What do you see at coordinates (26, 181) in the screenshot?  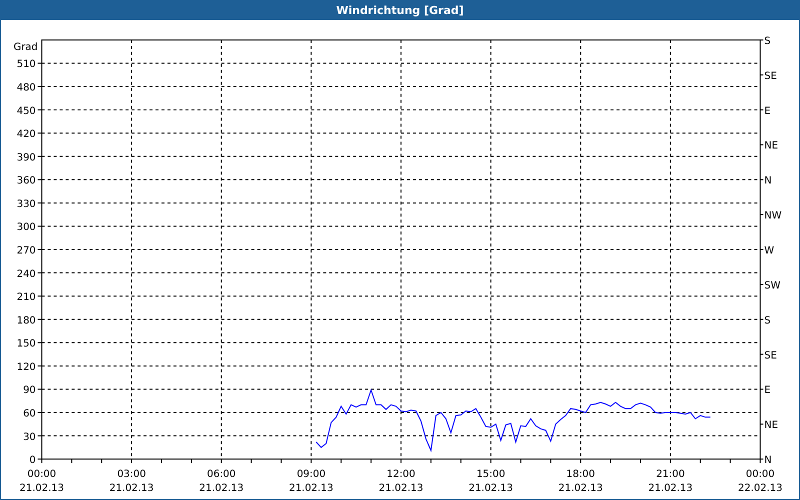 I see `axis-label: 360` at bounding box center [26, 181].